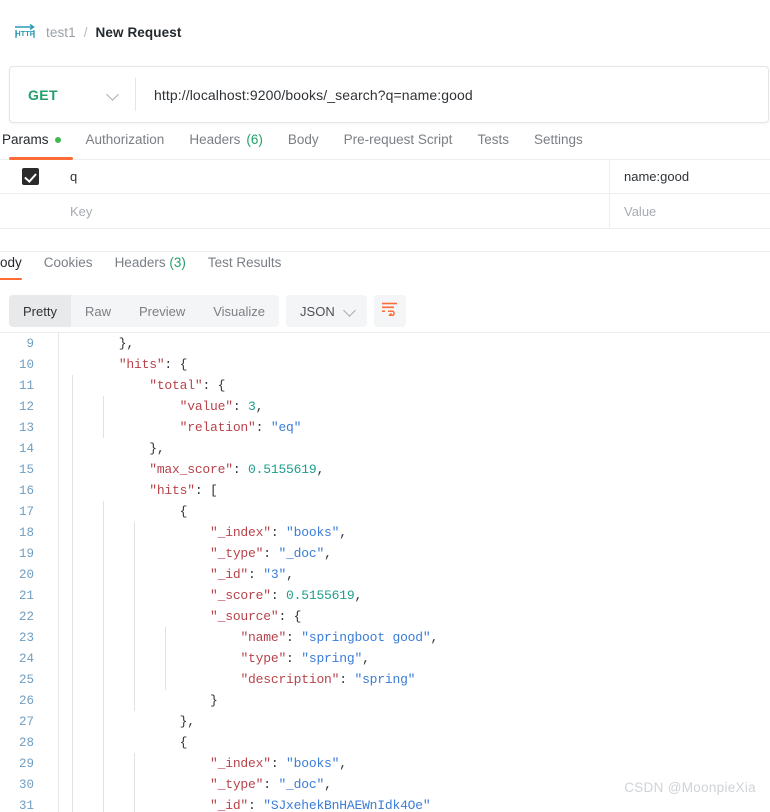  What do you see at coordinates (40, 311) in the screenshot?
I see `response-view-pretty: Pretty` at bounding box center [40, 311].